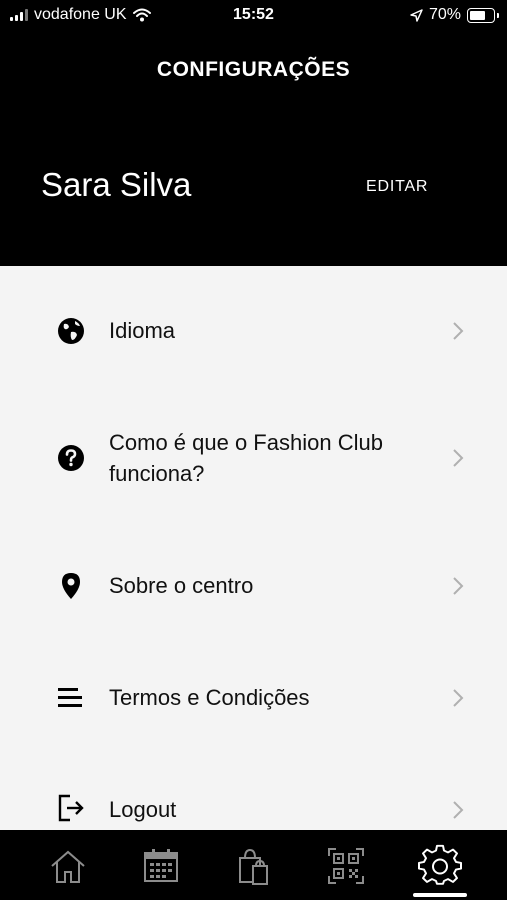 This screenshot has width=507, height=900. Describe the element at coordinates (71, 331) in the screenshot. I see `globe-icon` at that location.